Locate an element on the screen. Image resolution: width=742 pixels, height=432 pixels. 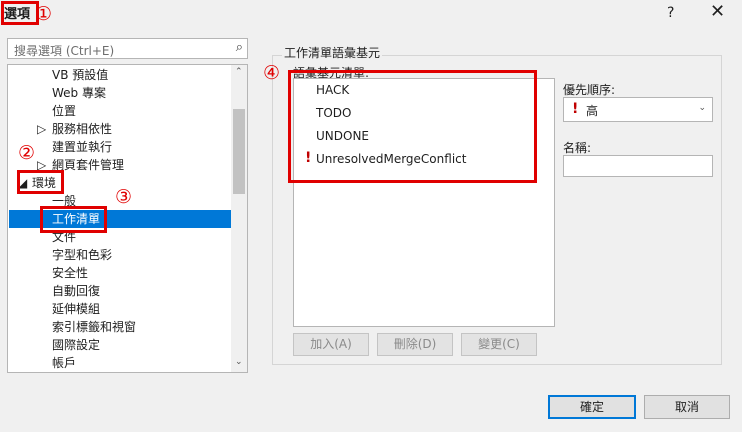
priority-value: 高 is located at coordinates (592, 111).